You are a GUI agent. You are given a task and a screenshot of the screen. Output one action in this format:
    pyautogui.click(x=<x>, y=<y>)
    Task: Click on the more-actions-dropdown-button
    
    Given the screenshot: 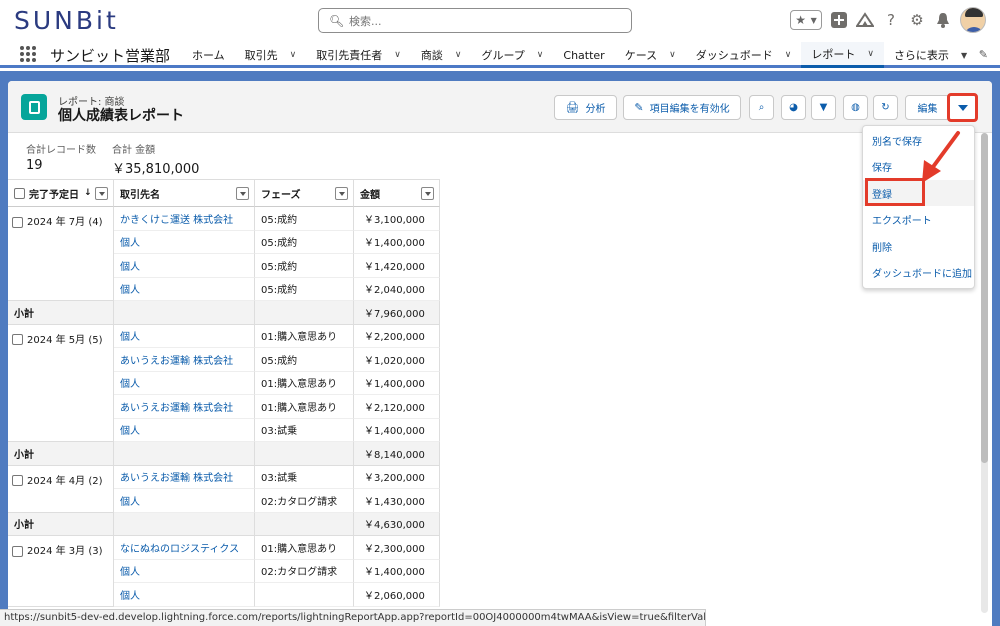 What is the action you would take?
    pyautogui.click(x=962, y=107)
    